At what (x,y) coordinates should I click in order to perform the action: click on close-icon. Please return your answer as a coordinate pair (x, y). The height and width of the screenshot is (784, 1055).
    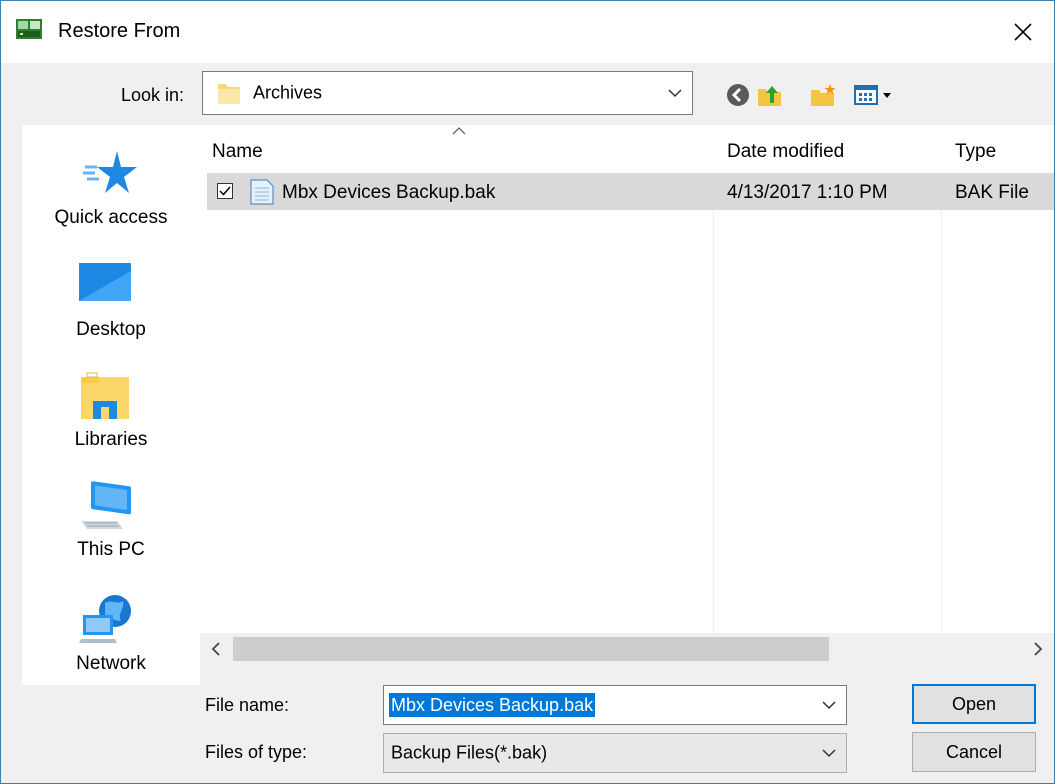
    Looking at the image, I should click on (1023, 32).